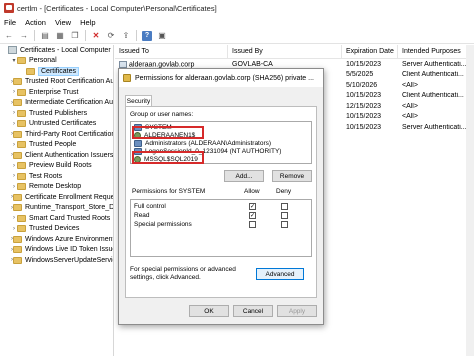 This screenshot has width=474, height=356. I want to click on column-intended-purposes: Intended Purposes, so click(436, 51).